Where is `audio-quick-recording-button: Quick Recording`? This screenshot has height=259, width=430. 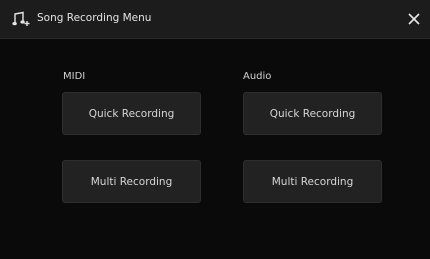
audio-quick-recording-button: Quick Recording is located at coordinates (312, 113).